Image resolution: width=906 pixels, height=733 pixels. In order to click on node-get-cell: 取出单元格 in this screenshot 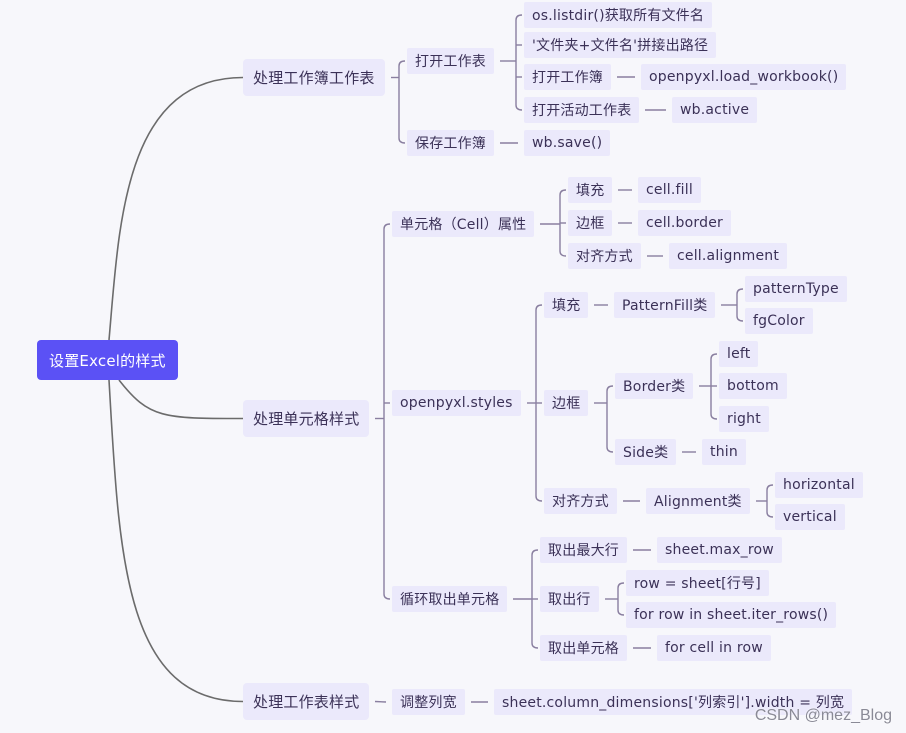, I will do `click(583, 648)`.